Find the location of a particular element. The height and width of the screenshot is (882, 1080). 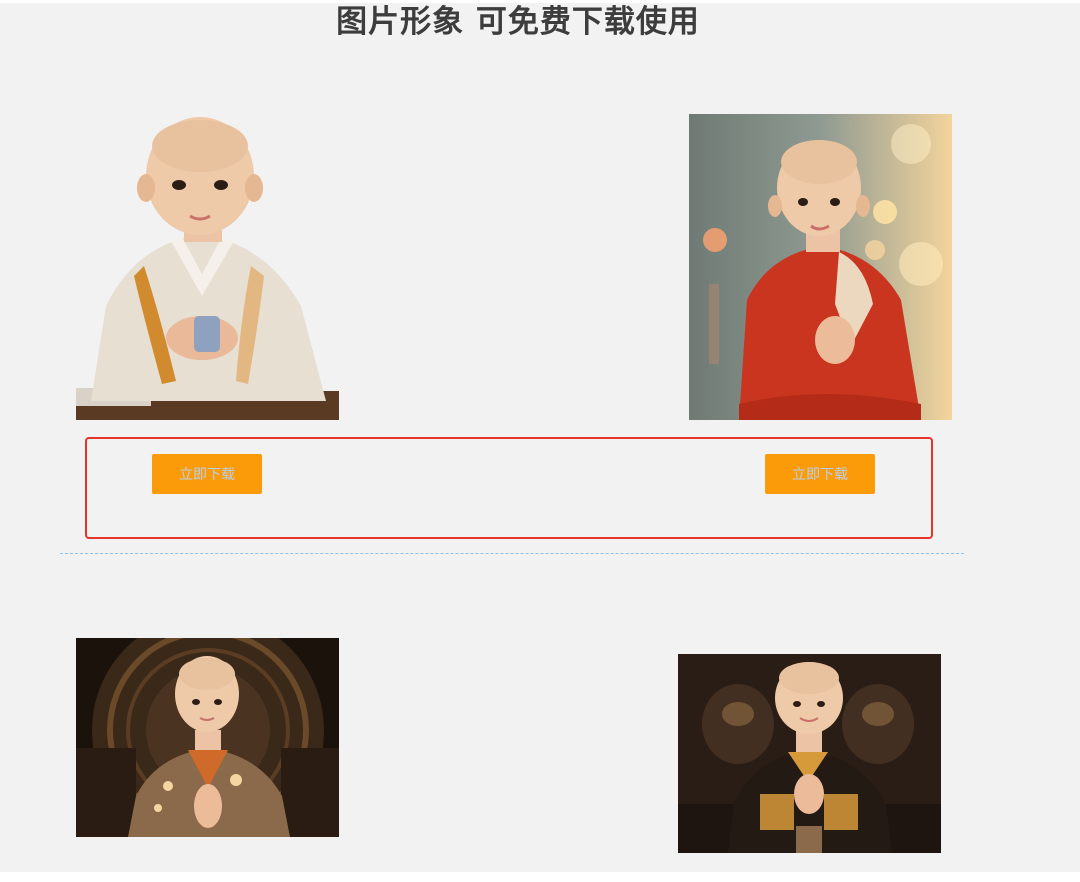

image-card-monk-dark-robe is located at coordinates (809, 753).